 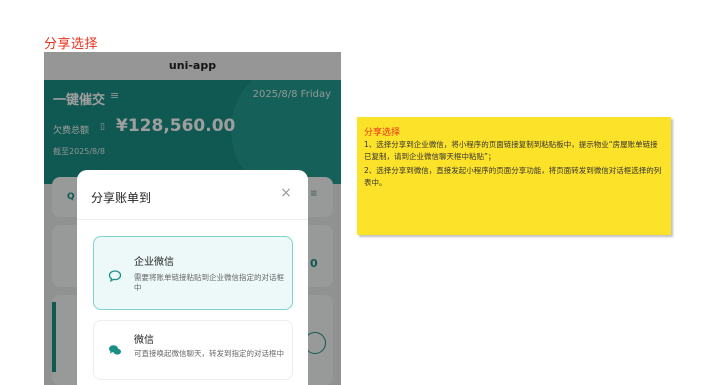 What do you see at coordinates (154, 262) in the screenshot?
I see `option-name: 企业微信` at bounding box center [154, 262].